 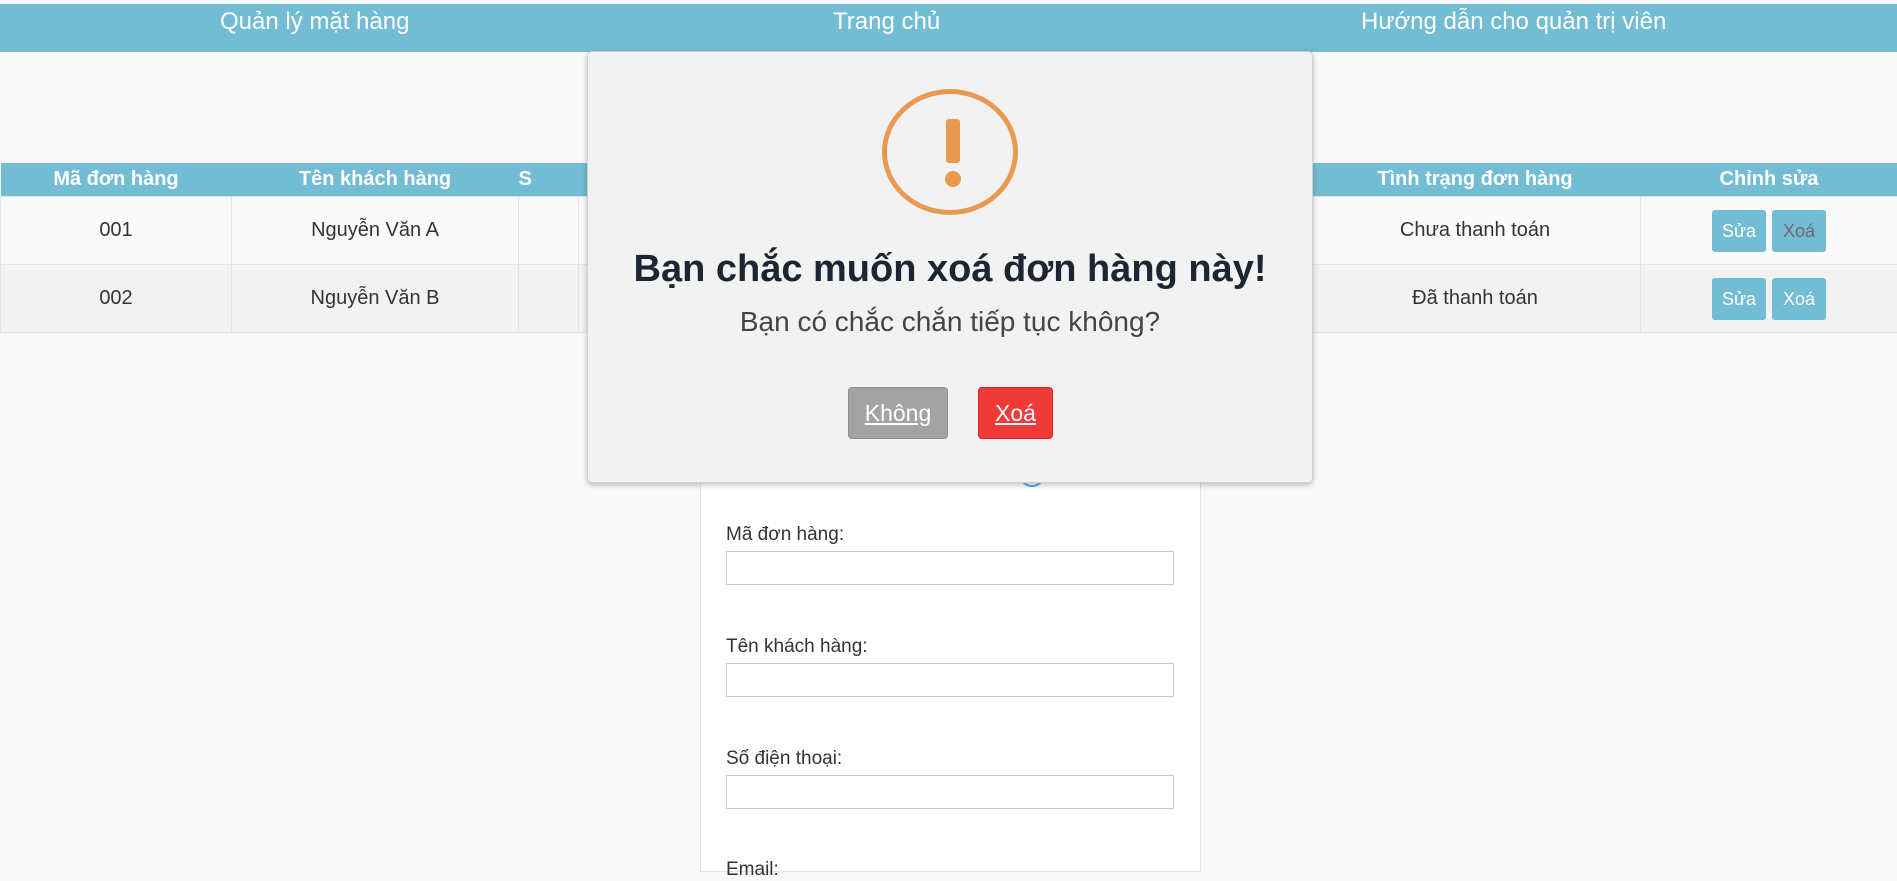 I want to click on cell-customer-name: Nguyễn Văn A, so click(x=375, y=231).